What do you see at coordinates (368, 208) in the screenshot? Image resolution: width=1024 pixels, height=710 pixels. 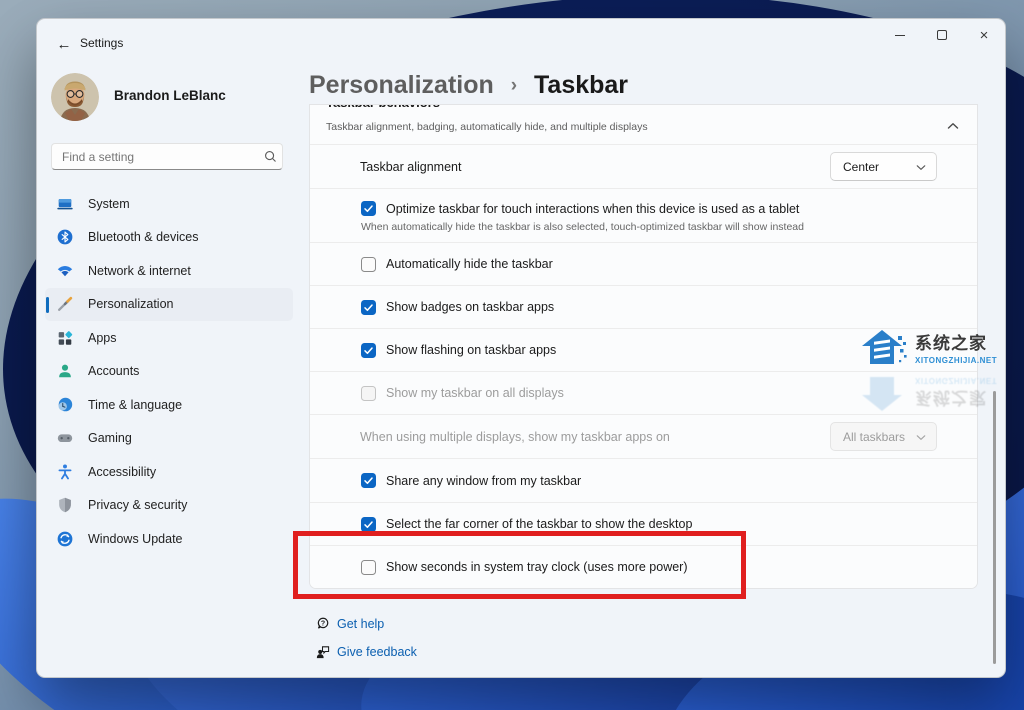 I see `touch-optimize-checkbox` at bounding box center [368, 208].